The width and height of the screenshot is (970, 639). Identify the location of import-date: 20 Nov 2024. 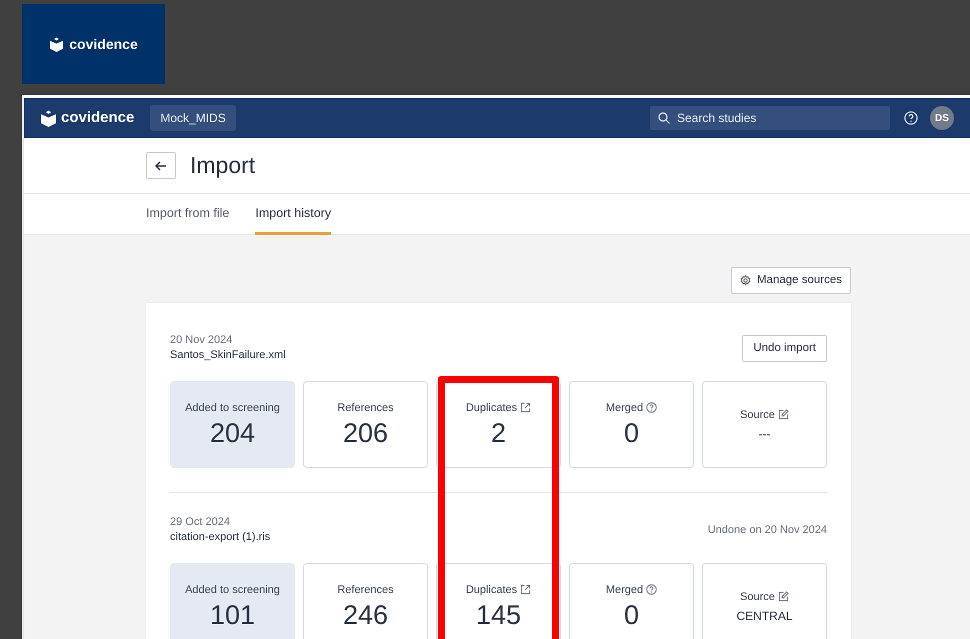
(202, 340).